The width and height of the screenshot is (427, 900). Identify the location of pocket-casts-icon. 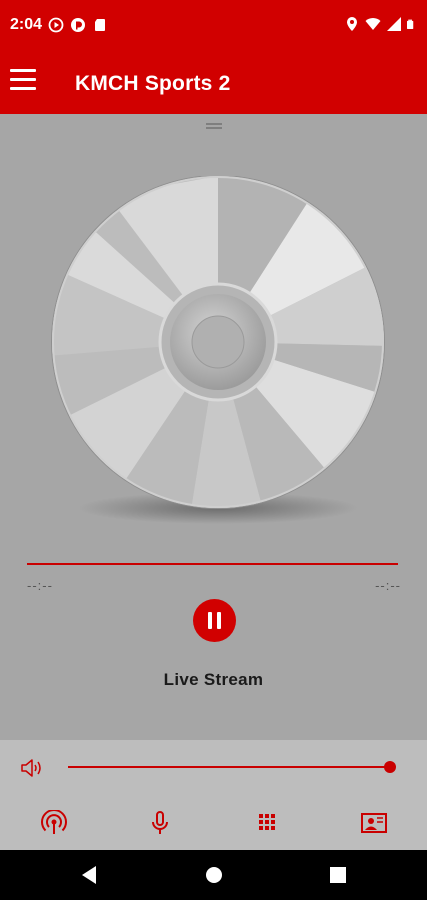
(78, 25).